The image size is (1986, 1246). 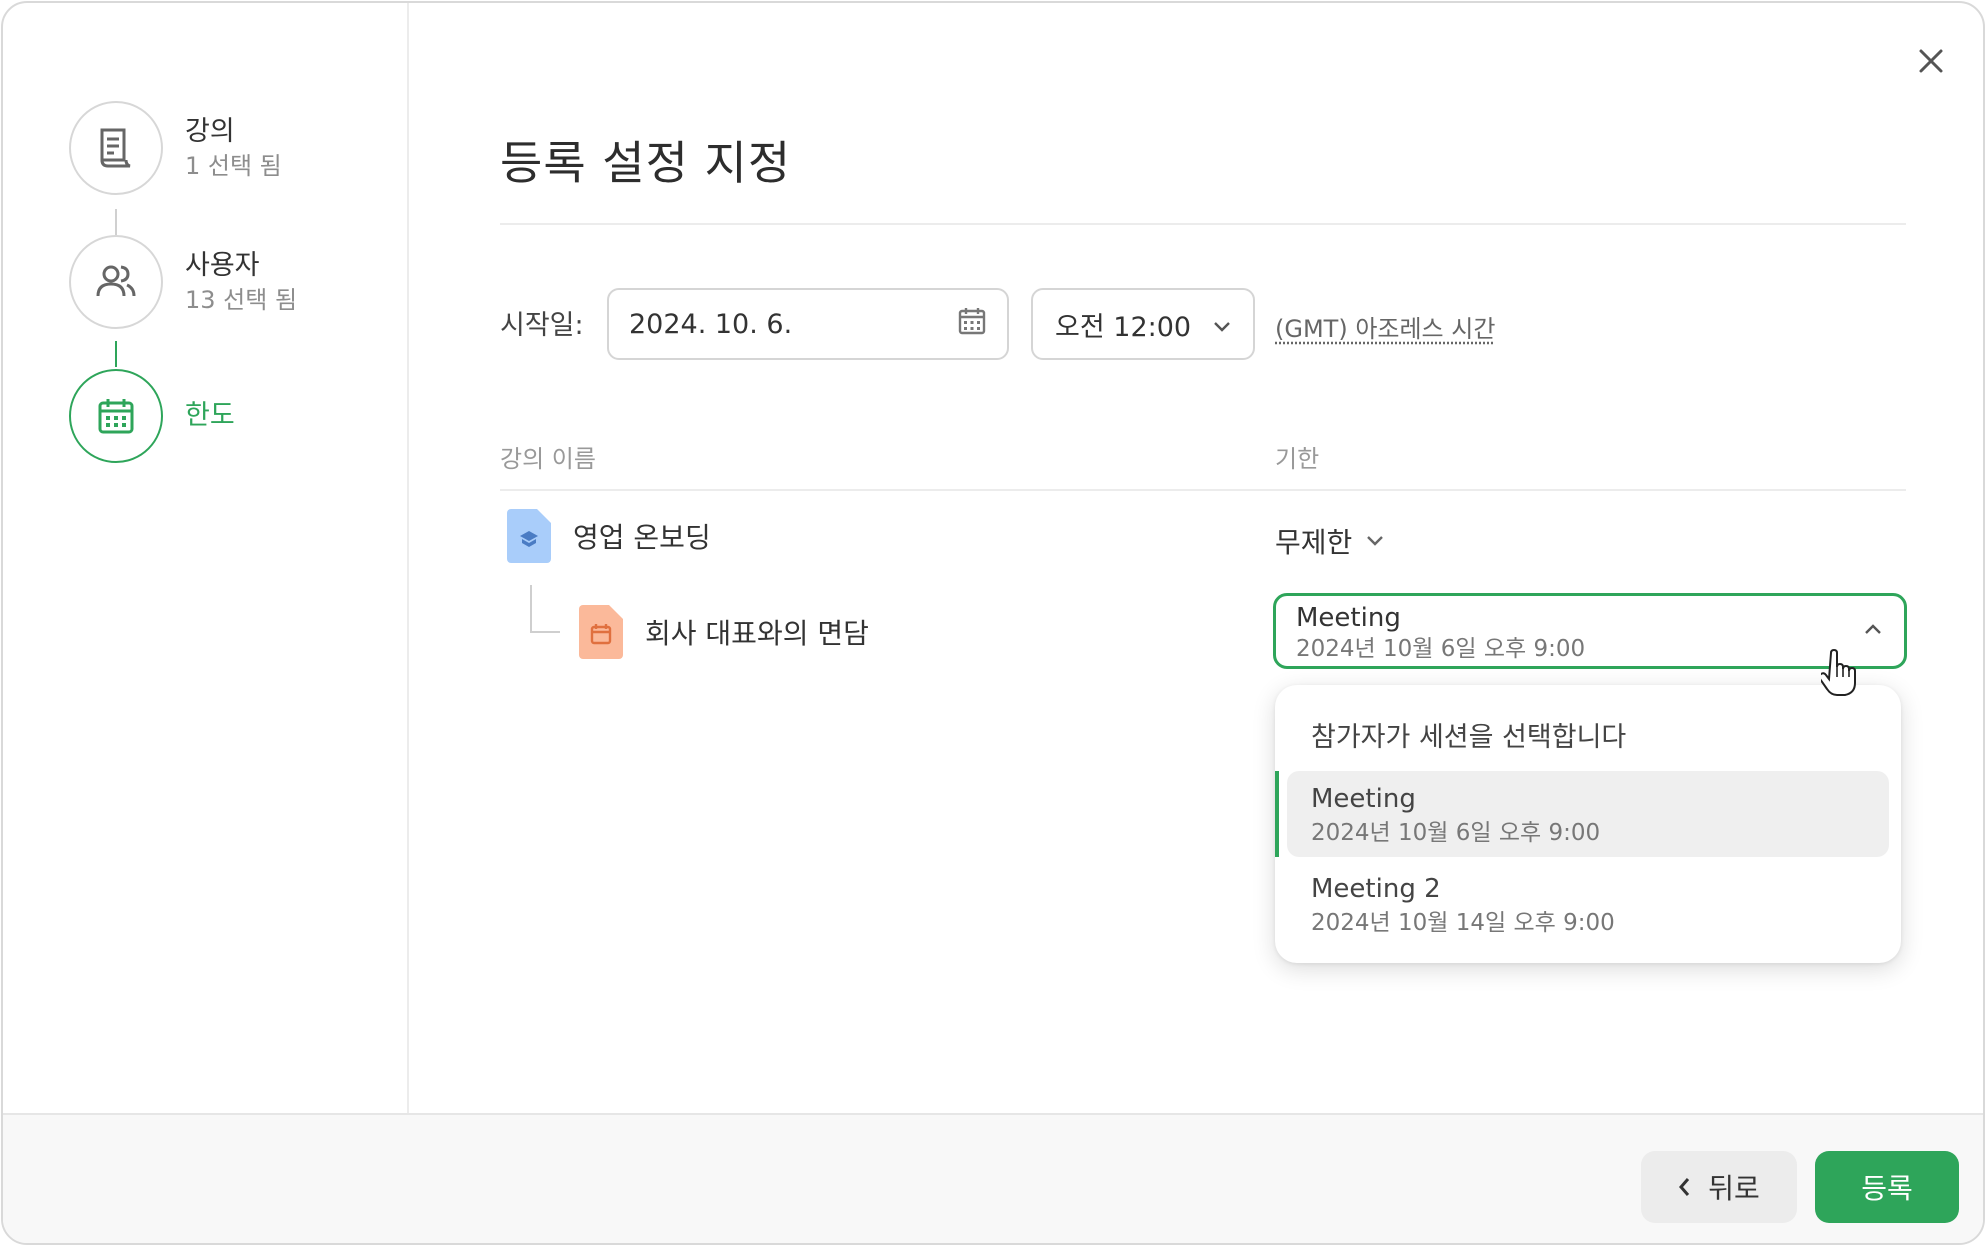 I want to click on time-value: 오전 12:00, so click(x=1123, y=327).